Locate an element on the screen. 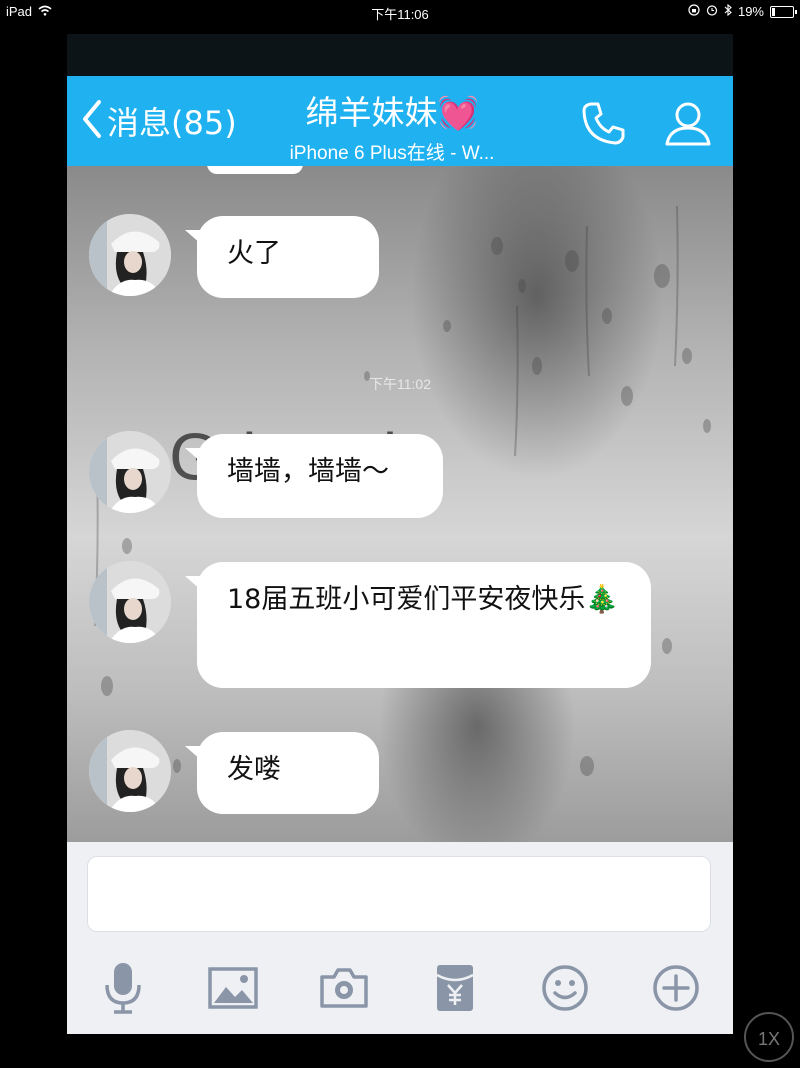 The height and width of the screenshot is (1068, 800). message-text: 墙墙，墙墙～ is located at coordinates (308, 471).